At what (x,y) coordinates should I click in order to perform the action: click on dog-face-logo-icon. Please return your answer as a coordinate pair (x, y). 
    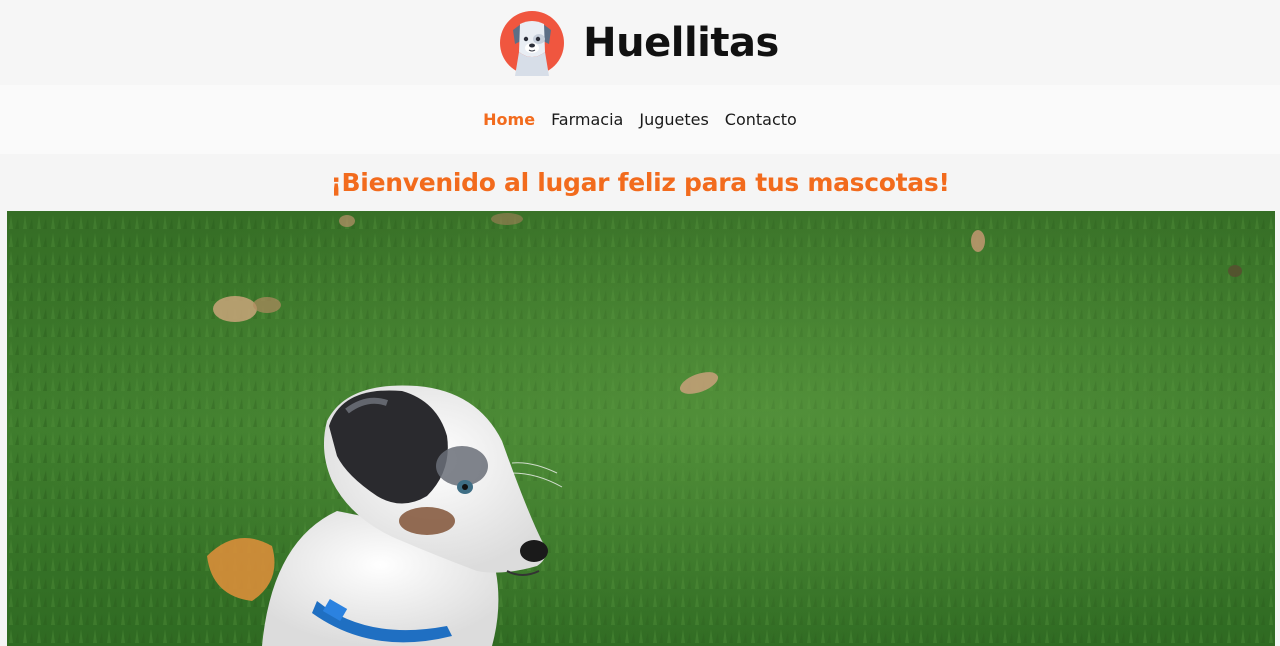
    Looking at the image, I should click on (532, 43).